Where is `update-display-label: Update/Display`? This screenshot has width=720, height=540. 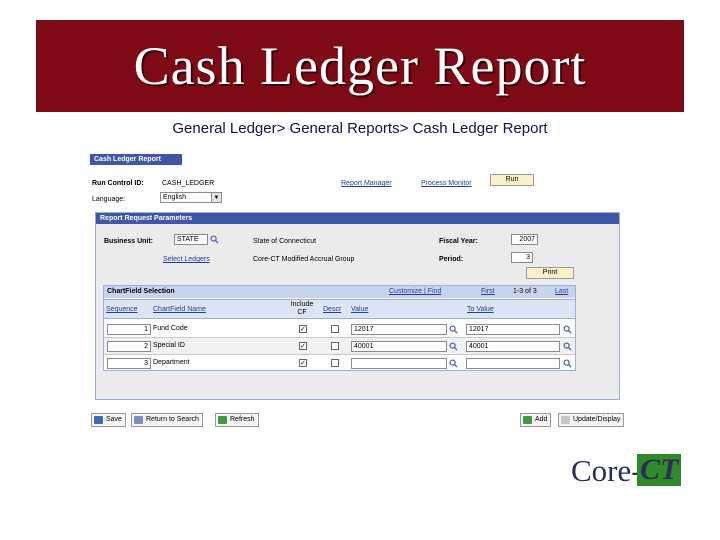
update-display-label: Update/Display is located at coordinates (597, 419).